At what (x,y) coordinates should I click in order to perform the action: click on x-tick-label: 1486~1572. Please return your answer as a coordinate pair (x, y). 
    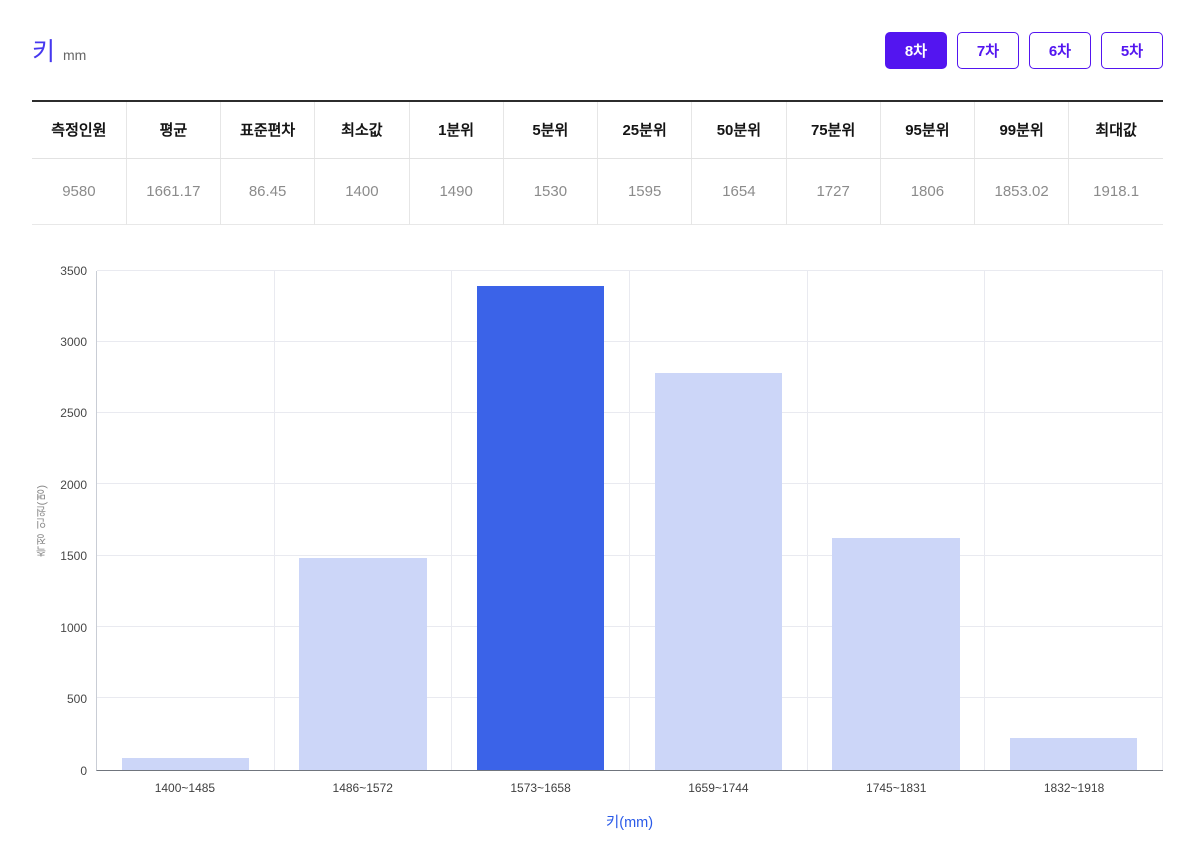
    Looking at the image, I should click on (362, 787).